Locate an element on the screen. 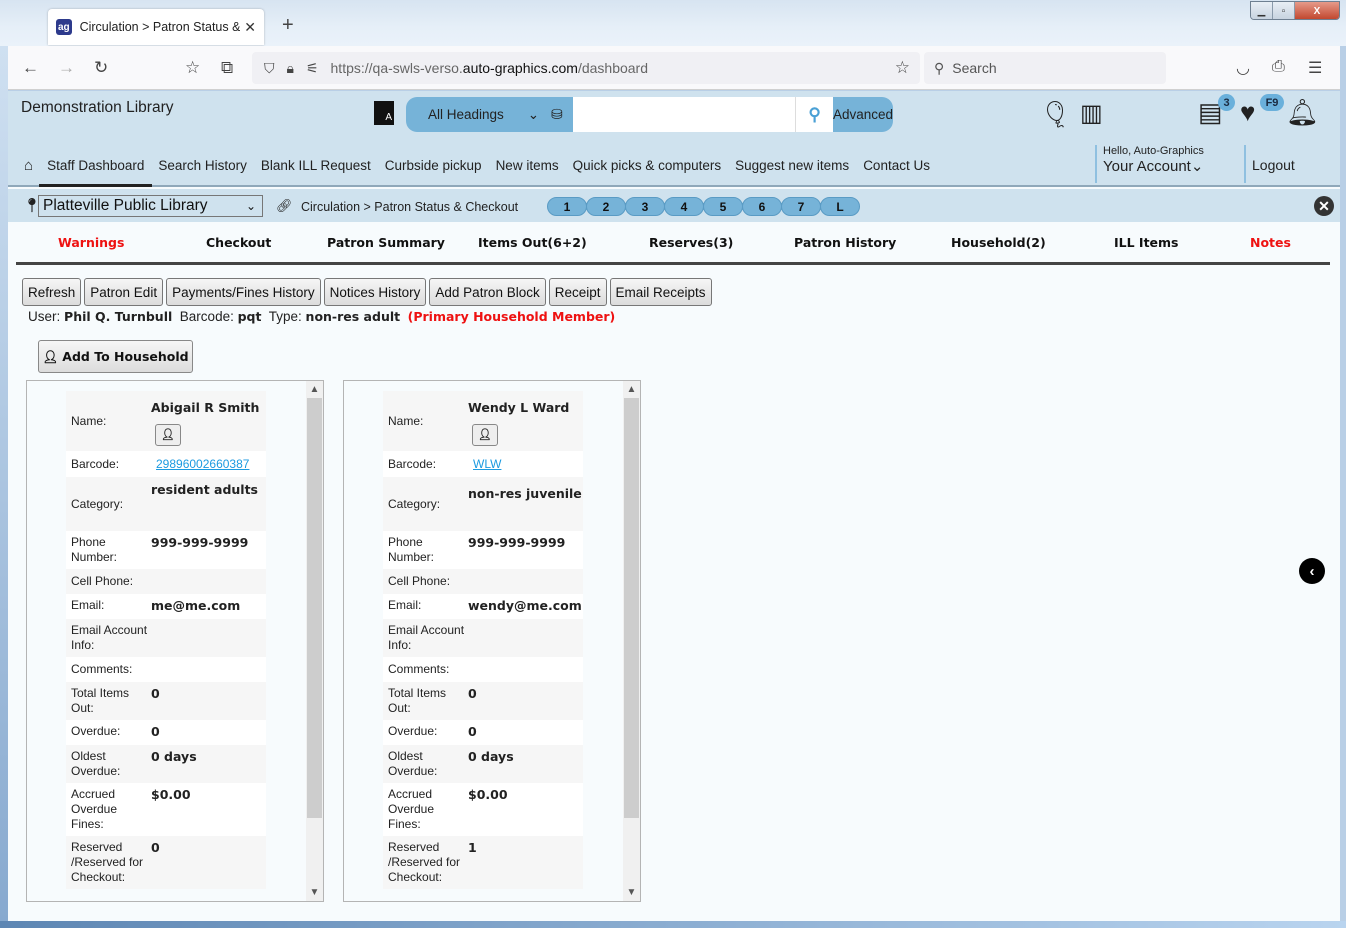 The height and width of the screenshot is (928, 1346). star-icon: ☆ is located at coordinates (902, 68).